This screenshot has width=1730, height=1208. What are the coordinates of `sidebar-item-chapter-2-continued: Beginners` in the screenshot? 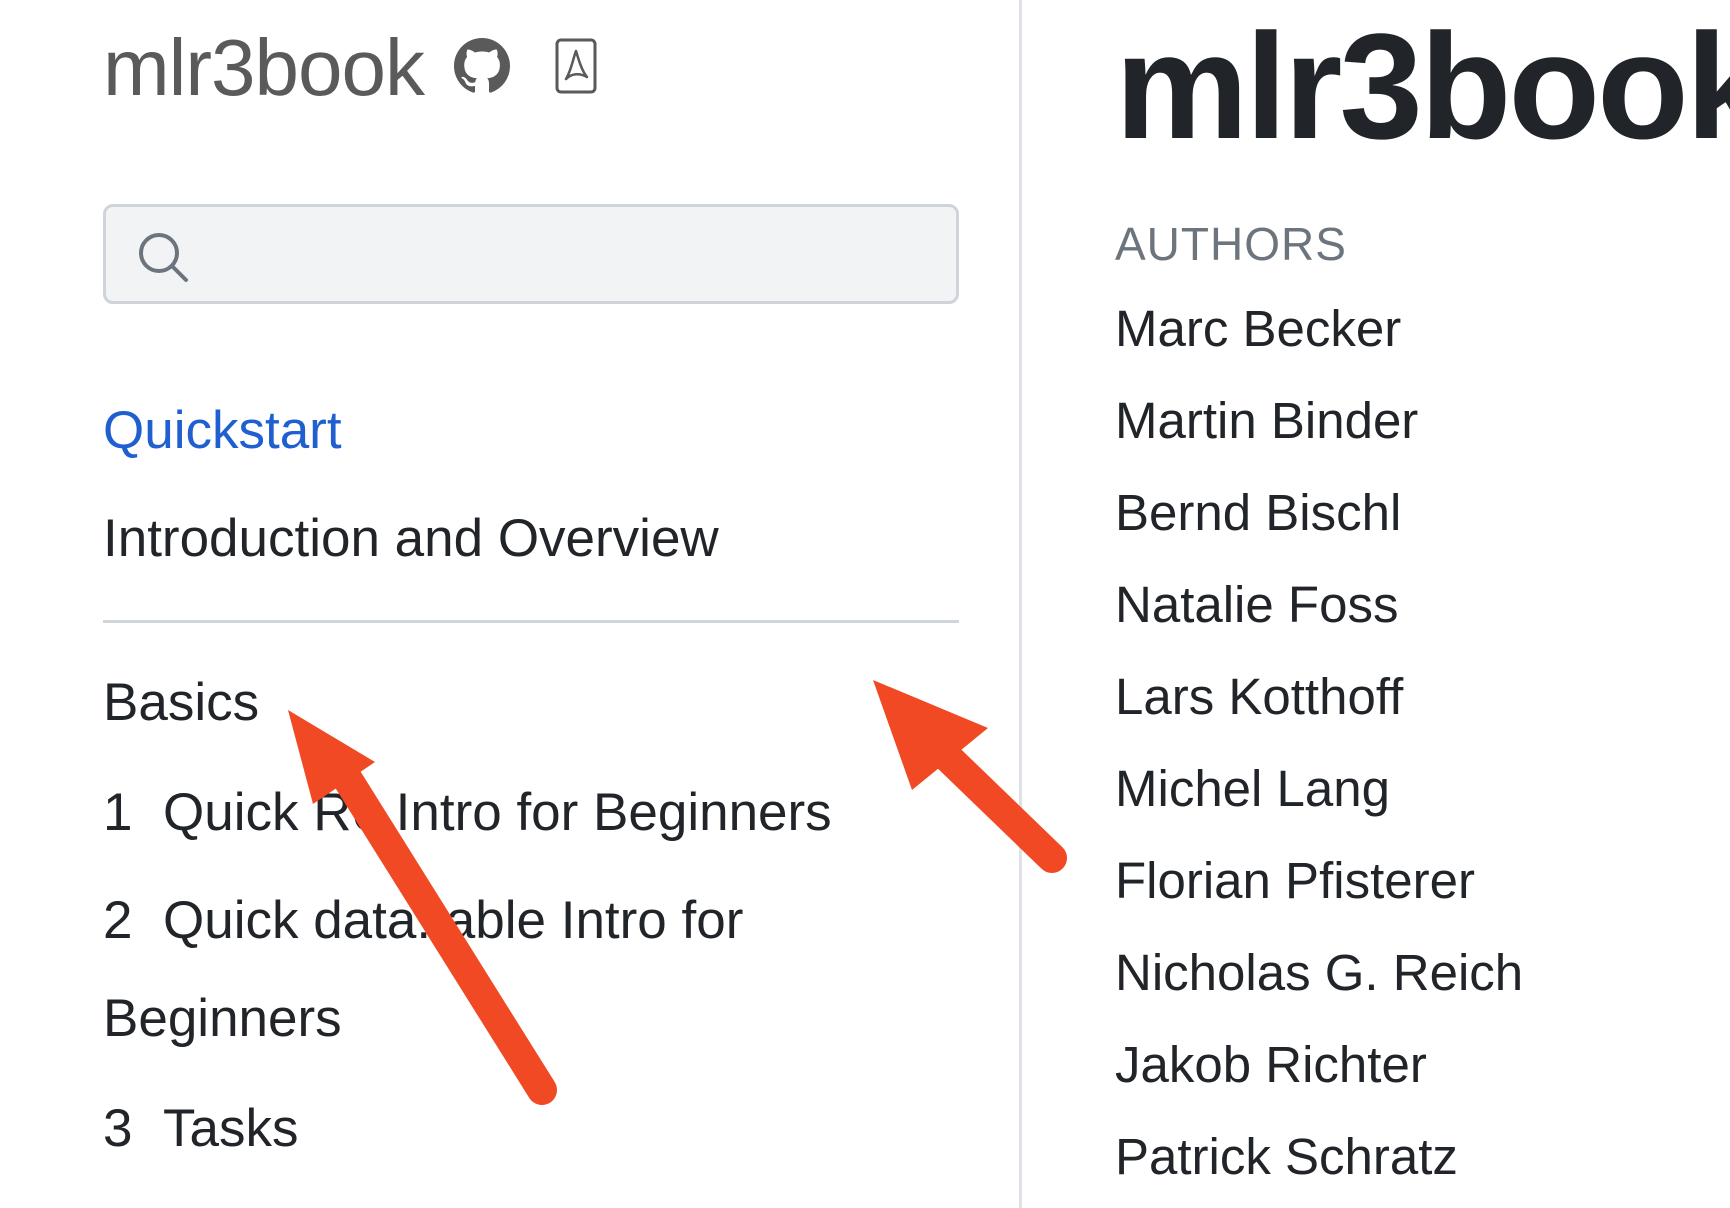 It's located at (222, 1018).